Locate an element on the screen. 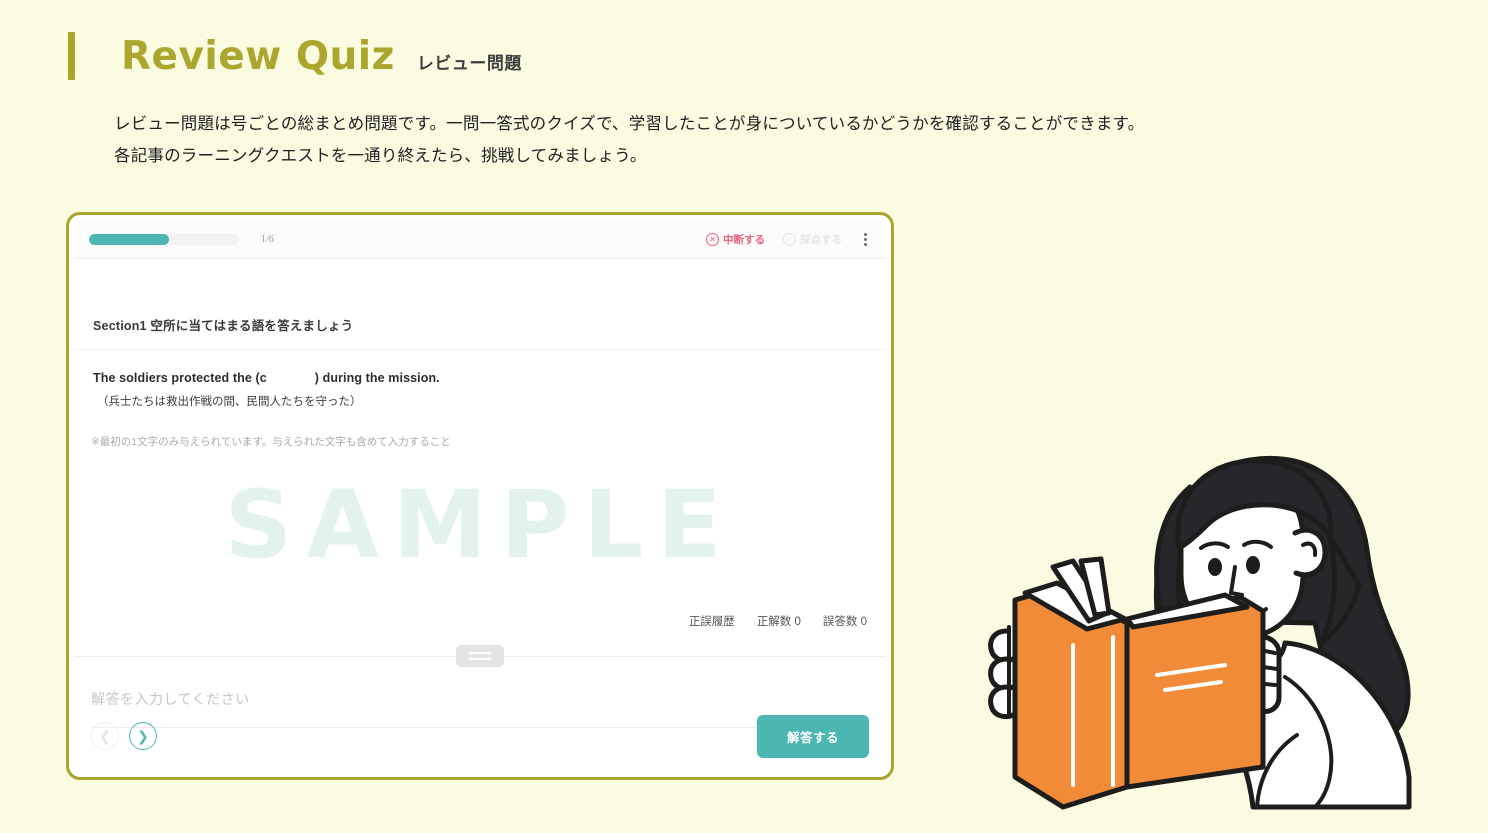  submit-answer-button: 解答する is located at coordinates (812, 736).